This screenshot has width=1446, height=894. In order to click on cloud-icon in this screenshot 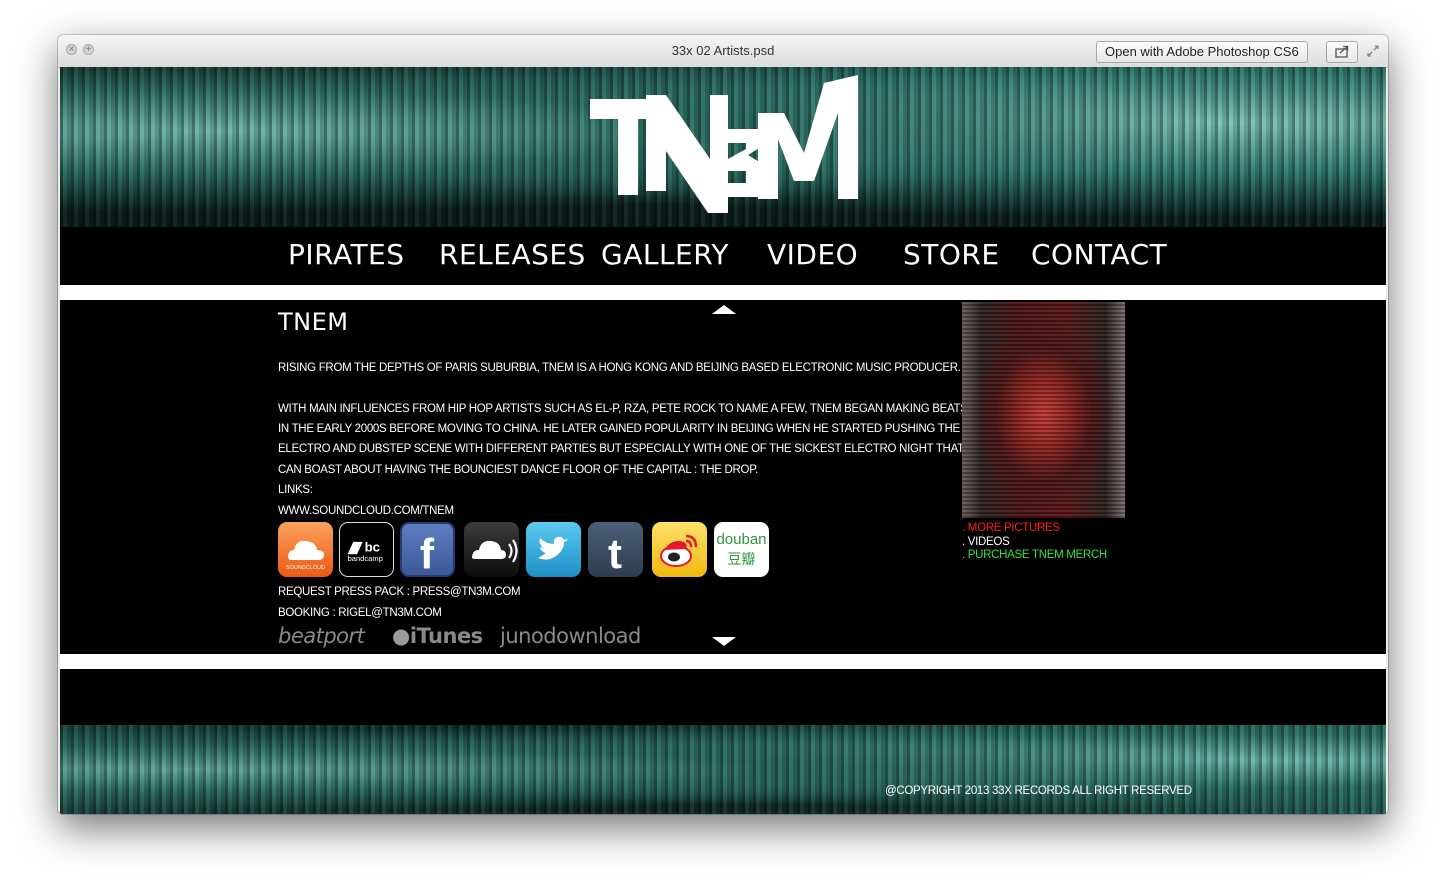, I will do `click(491, 549)`.